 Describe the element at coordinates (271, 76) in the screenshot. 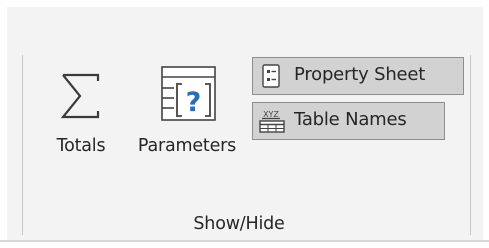

I see `property-sheet-icon` at that location.